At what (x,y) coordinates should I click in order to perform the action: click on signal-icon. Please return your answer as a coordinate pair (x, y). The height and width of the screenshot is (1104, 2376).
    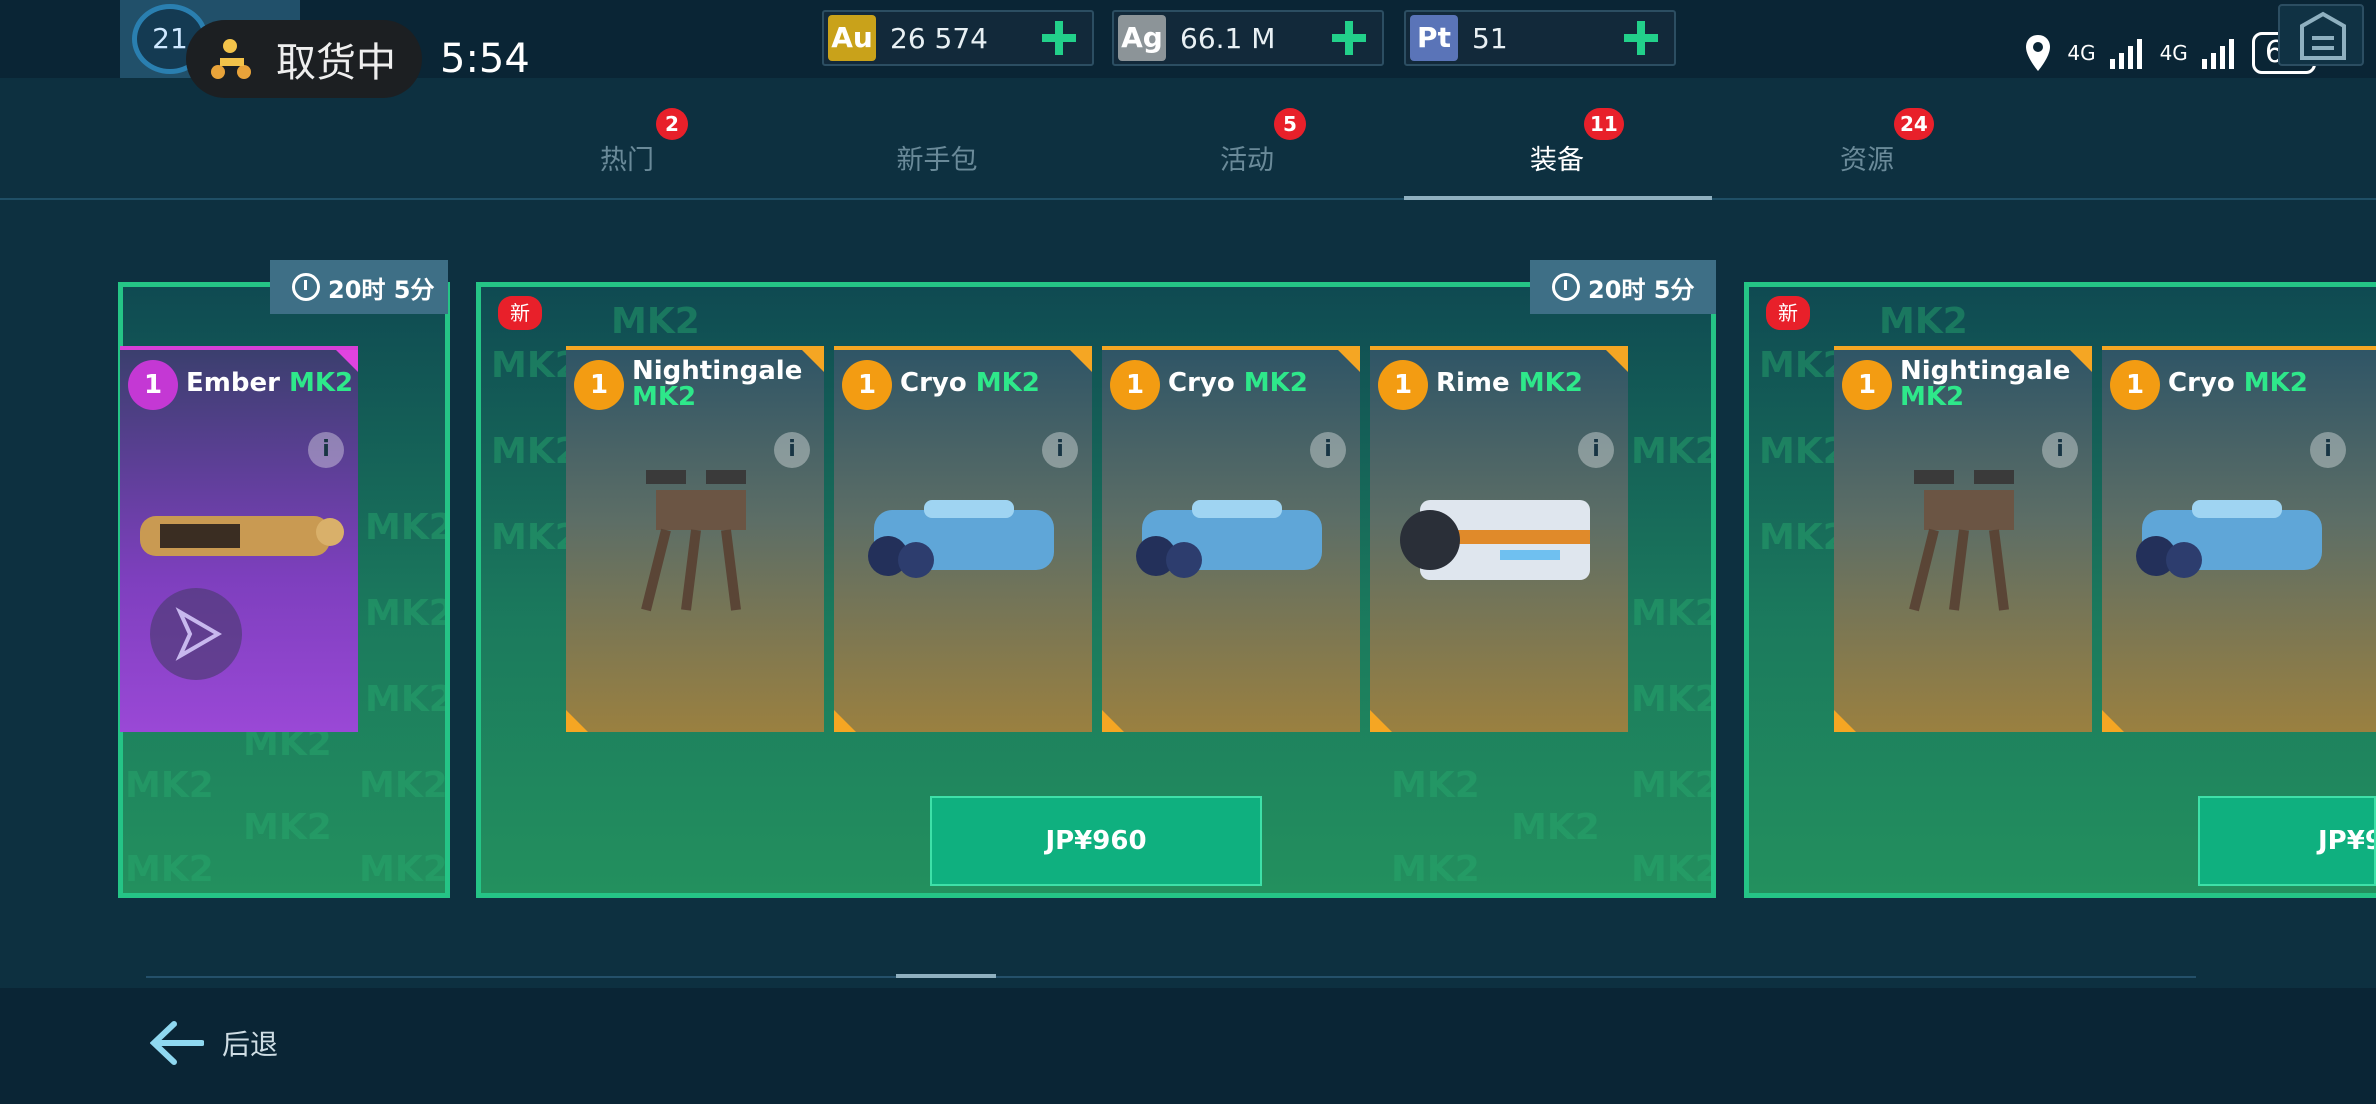
    Looking at the image, I should click on (2125, 54).